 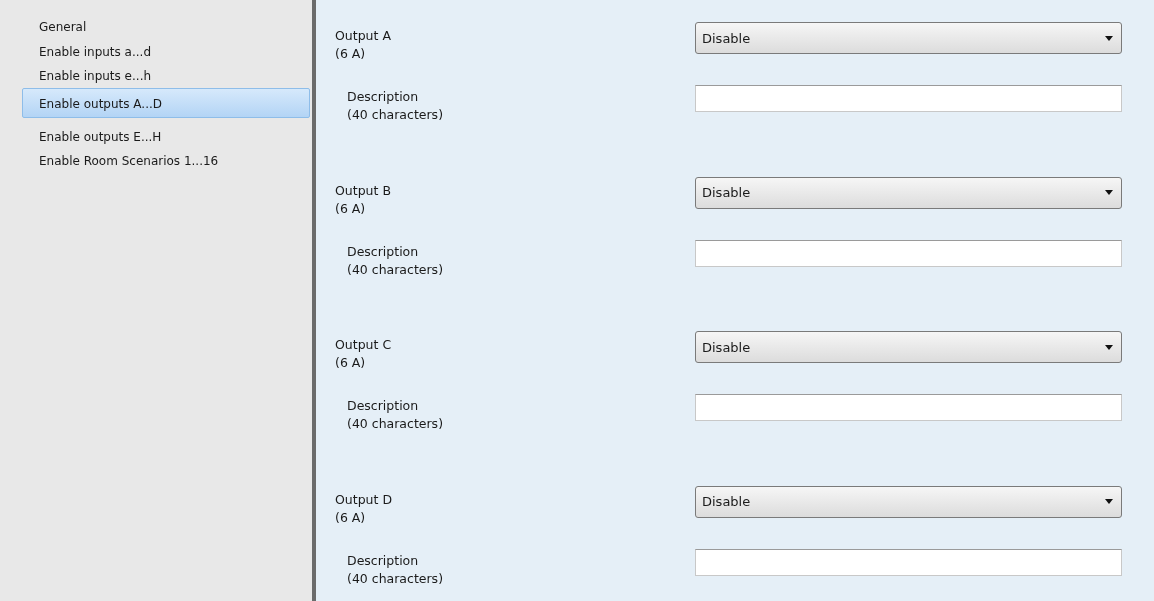 I want to click on output-name: Output A, so click(x=363, y=35).